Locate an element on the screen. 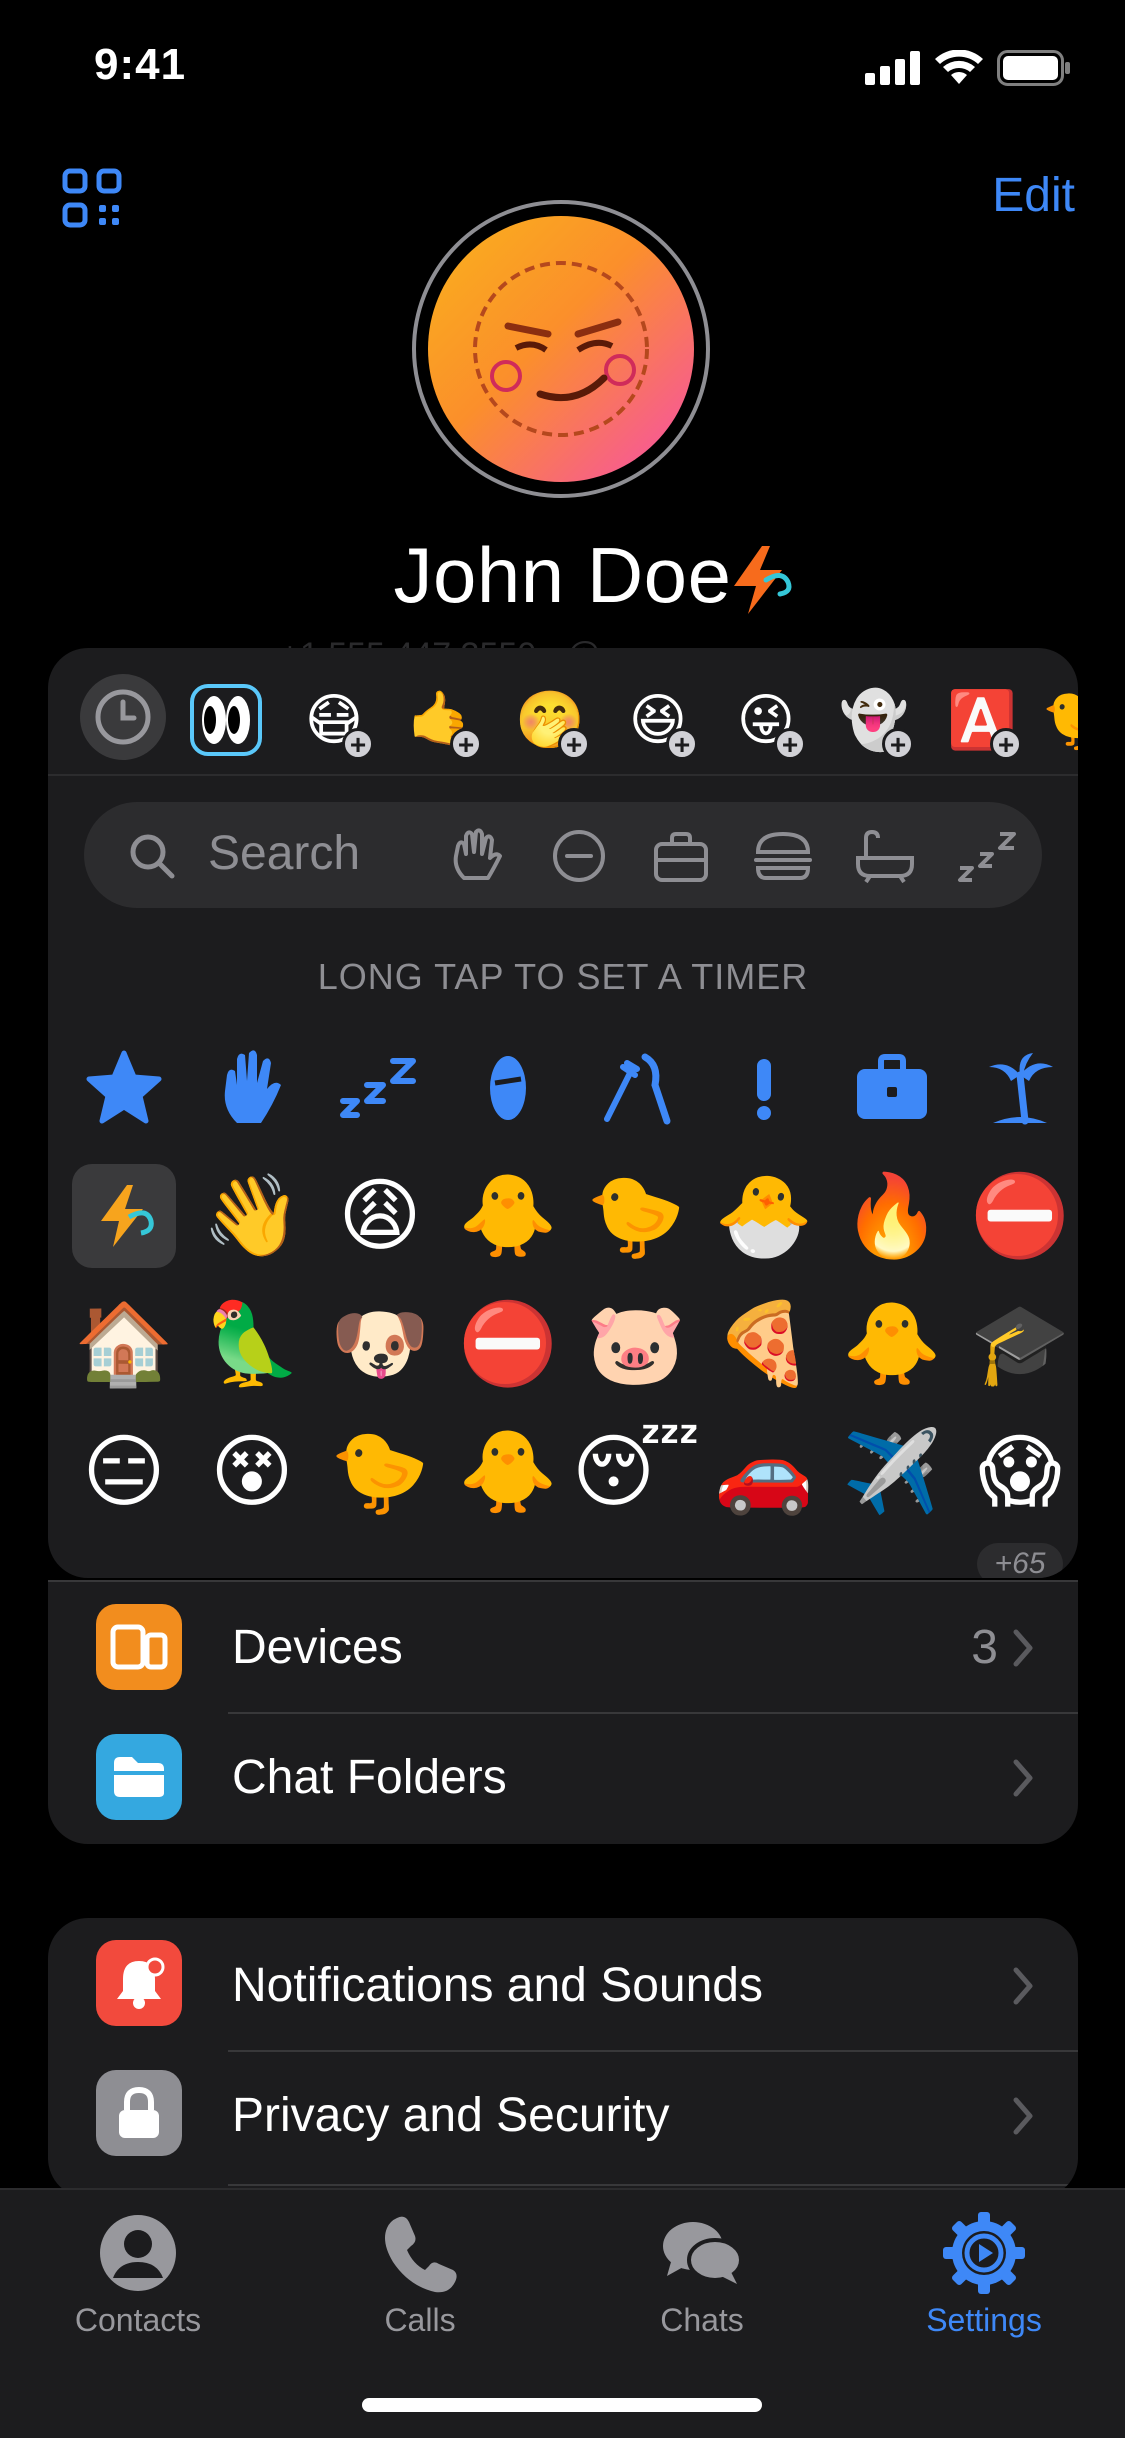 The height and width of the screenshot is (2438, 1125). emoji-row: 🏠 🦜 🐶 ⛔ 🐷 🍕 🐥 🎓 is located at coordinates (572, 1344).